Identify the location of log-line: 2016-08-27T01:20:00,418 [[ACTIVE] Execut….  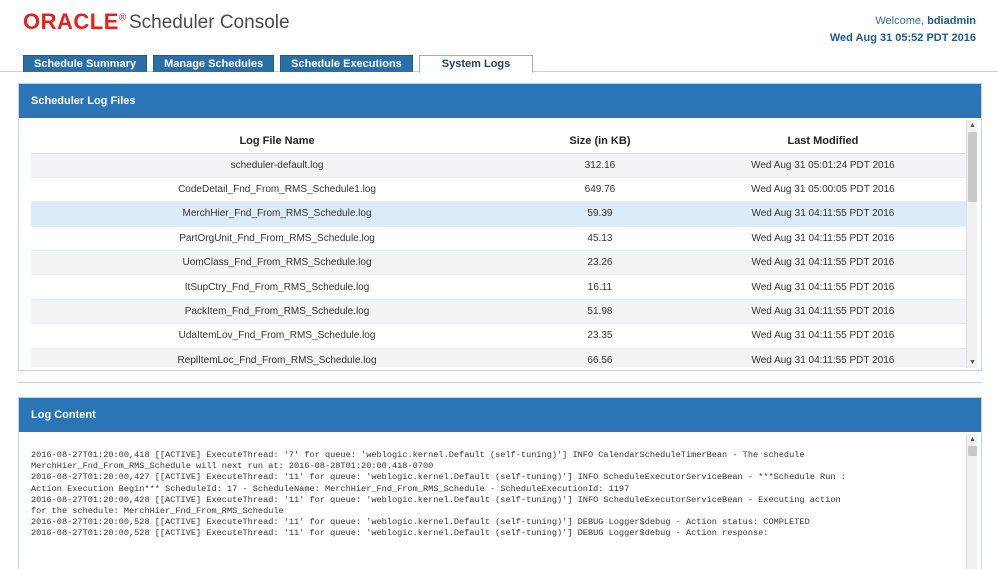
(418, 455).